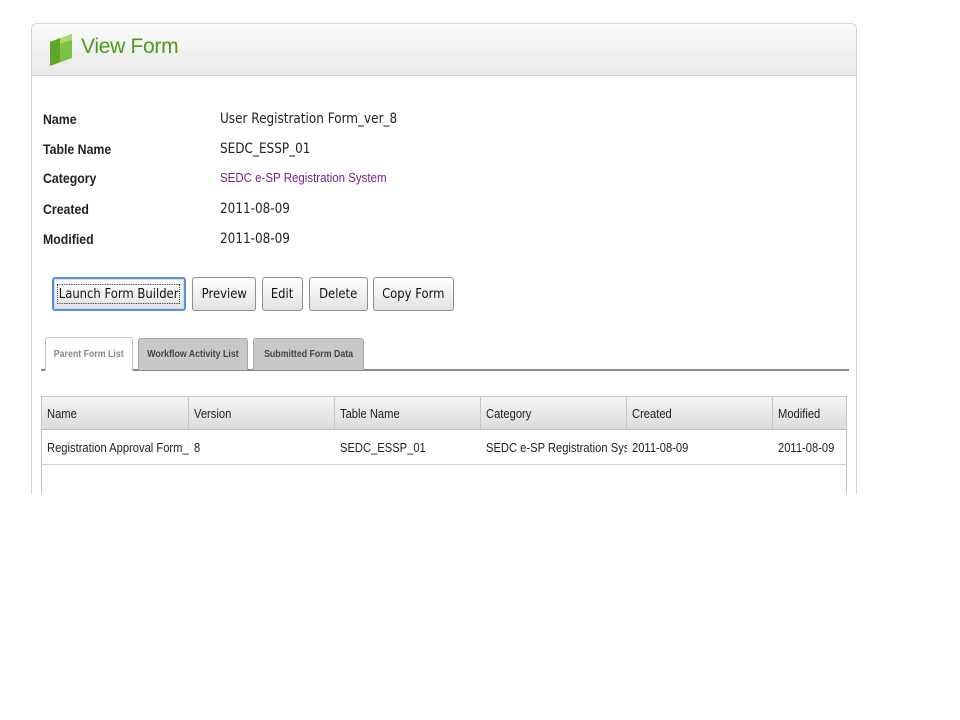 This screenshot has height=720, width=960. I want to click on name-value: User Registration Form_ver_8, so click(309, 119).